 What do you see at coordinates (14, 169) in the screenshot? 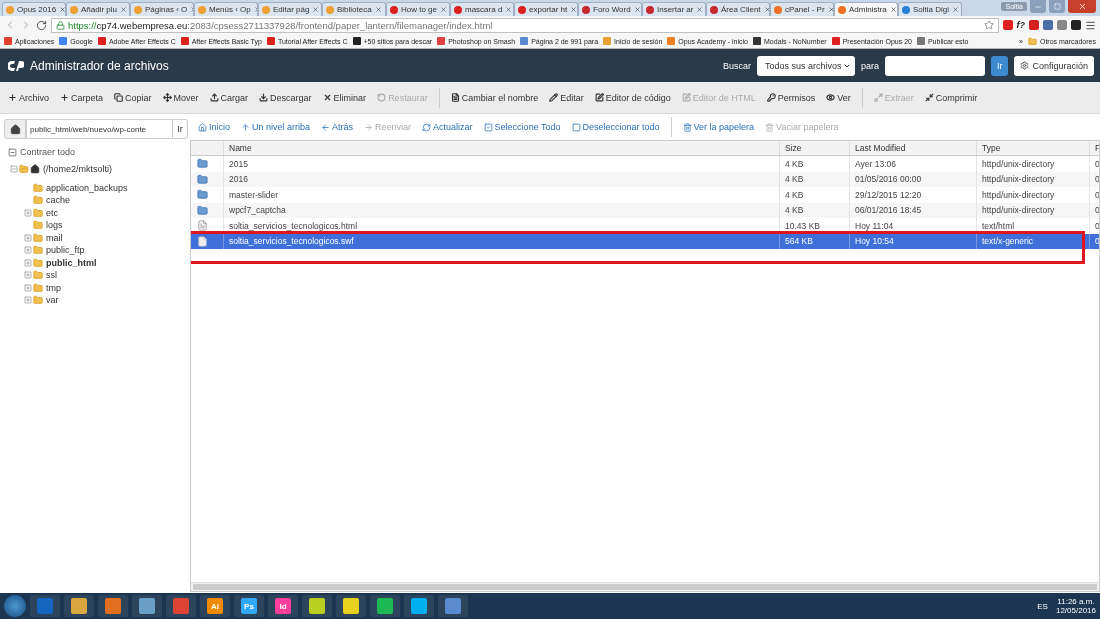
I see `collapse-icon` at bounding box center [14, 169].